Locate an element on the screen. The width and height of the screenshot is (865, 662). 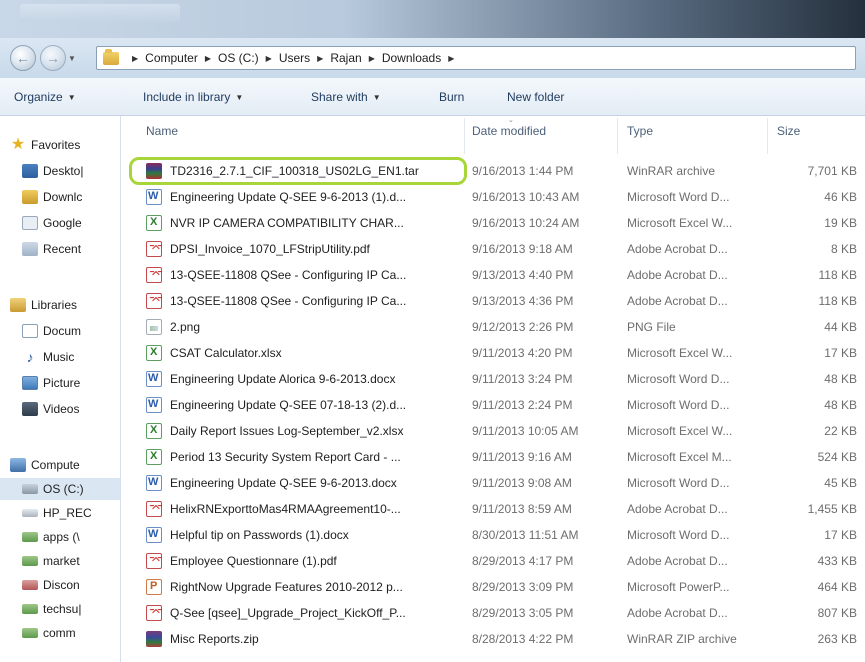
nav-item-market: market is located at coordinates (51, 561).